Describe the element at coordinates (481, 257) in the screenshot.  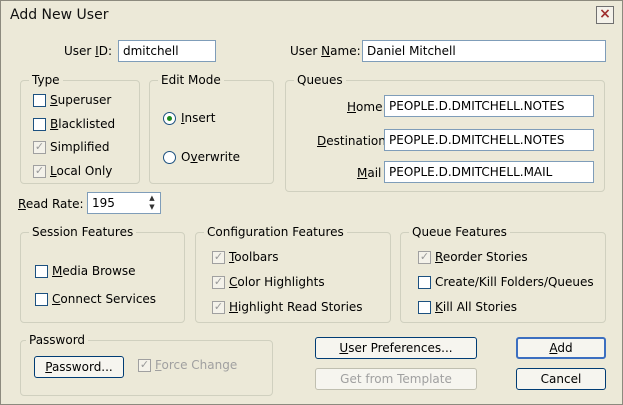
I see `reorder-stories-label: Reorder Stories` at that location.